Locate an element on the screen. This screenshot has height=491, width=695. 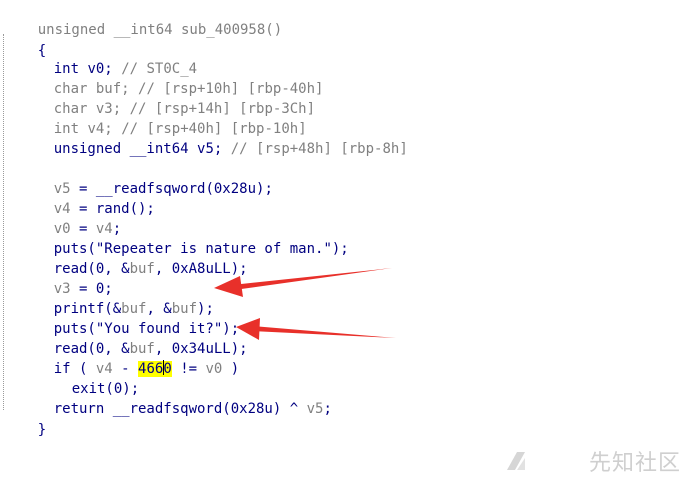
watermark-logo-icon is located at coordinates (516, 461).